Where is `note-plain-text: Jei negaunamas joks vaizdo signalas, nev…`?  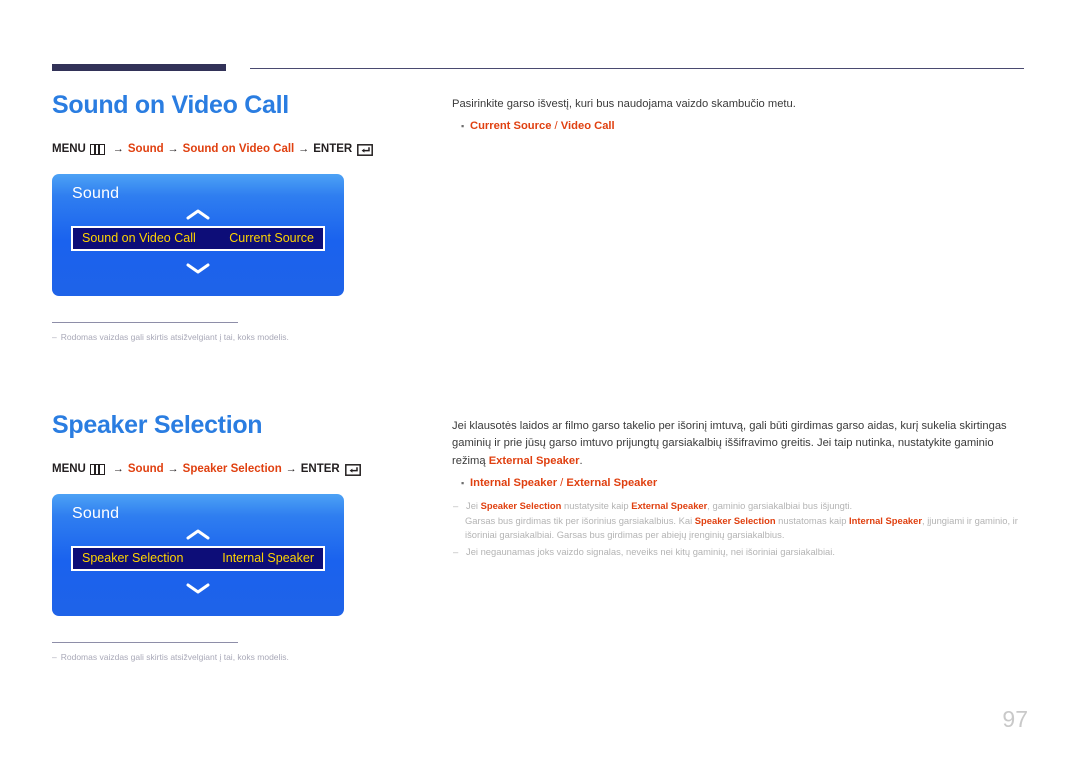 note-plain-text: Jei negaunamas joks vaizdo signalas, nev… is located at coordinates (650, 552).